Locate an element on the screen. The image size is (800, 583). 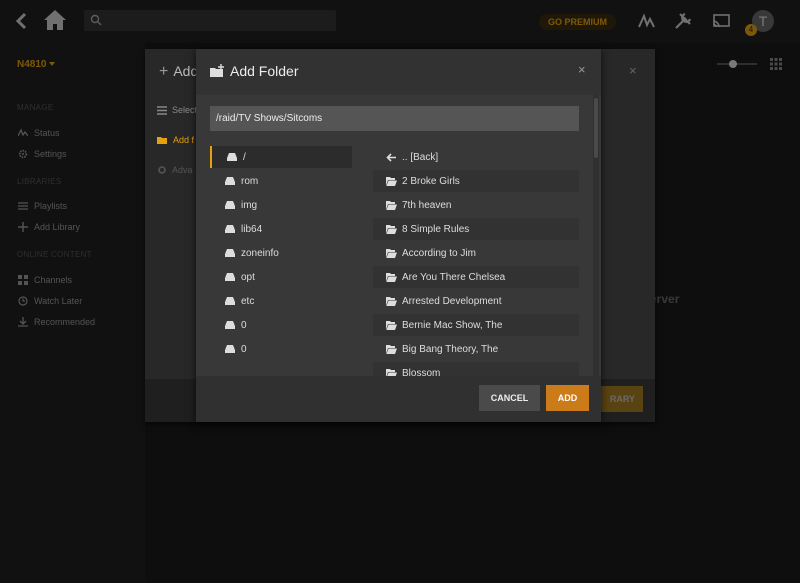
directory-item: Big Bang Theory, The is located at coordinates (476, 349).